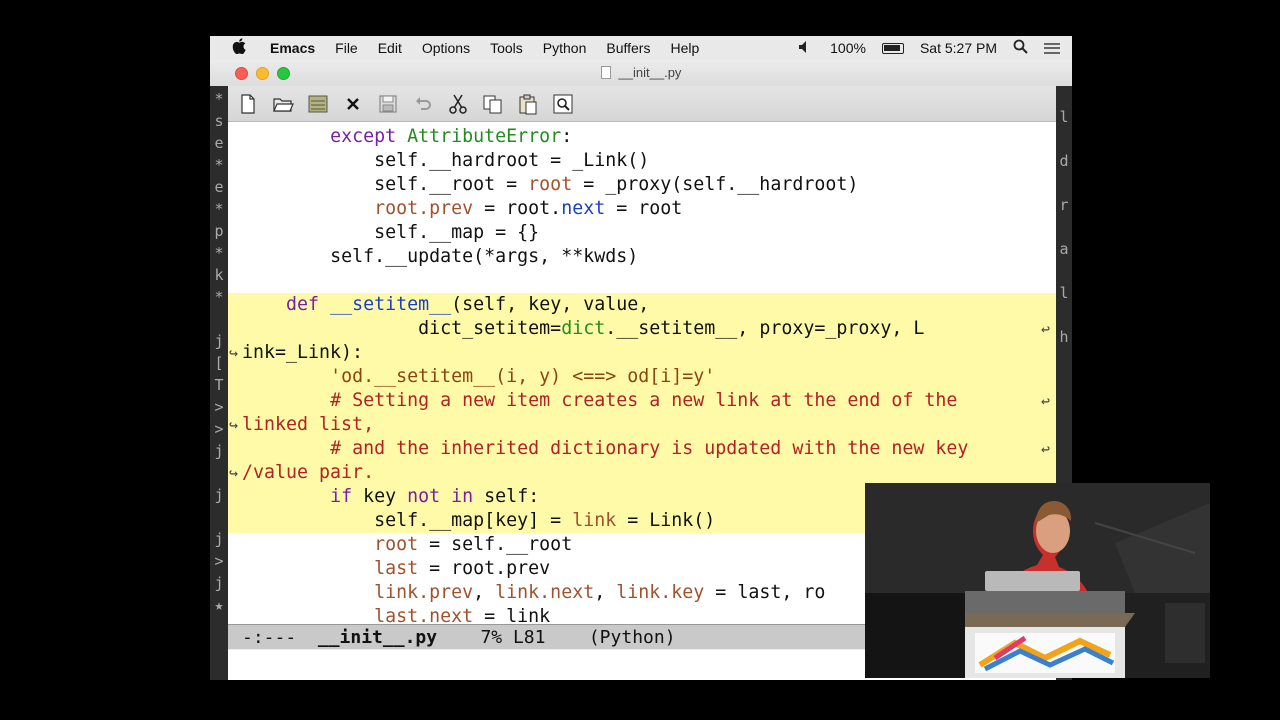 The height and width of the screenshot is (720, 1280). I want to click on app-name-menu: Emacs, so click(292, 48).